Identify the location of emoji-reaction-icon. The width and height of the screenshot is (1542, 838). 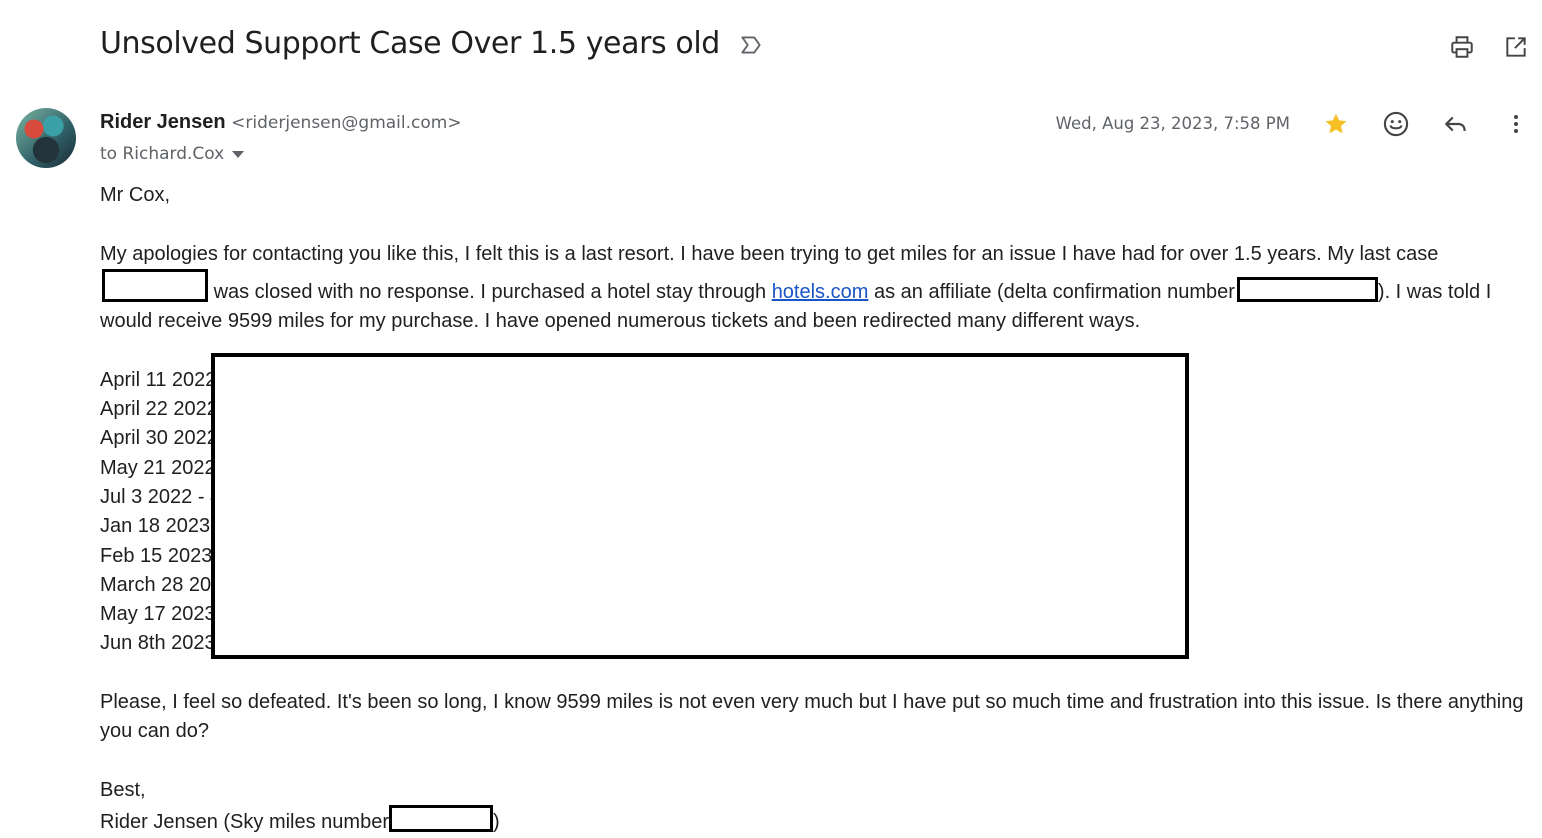
(1396, 124).